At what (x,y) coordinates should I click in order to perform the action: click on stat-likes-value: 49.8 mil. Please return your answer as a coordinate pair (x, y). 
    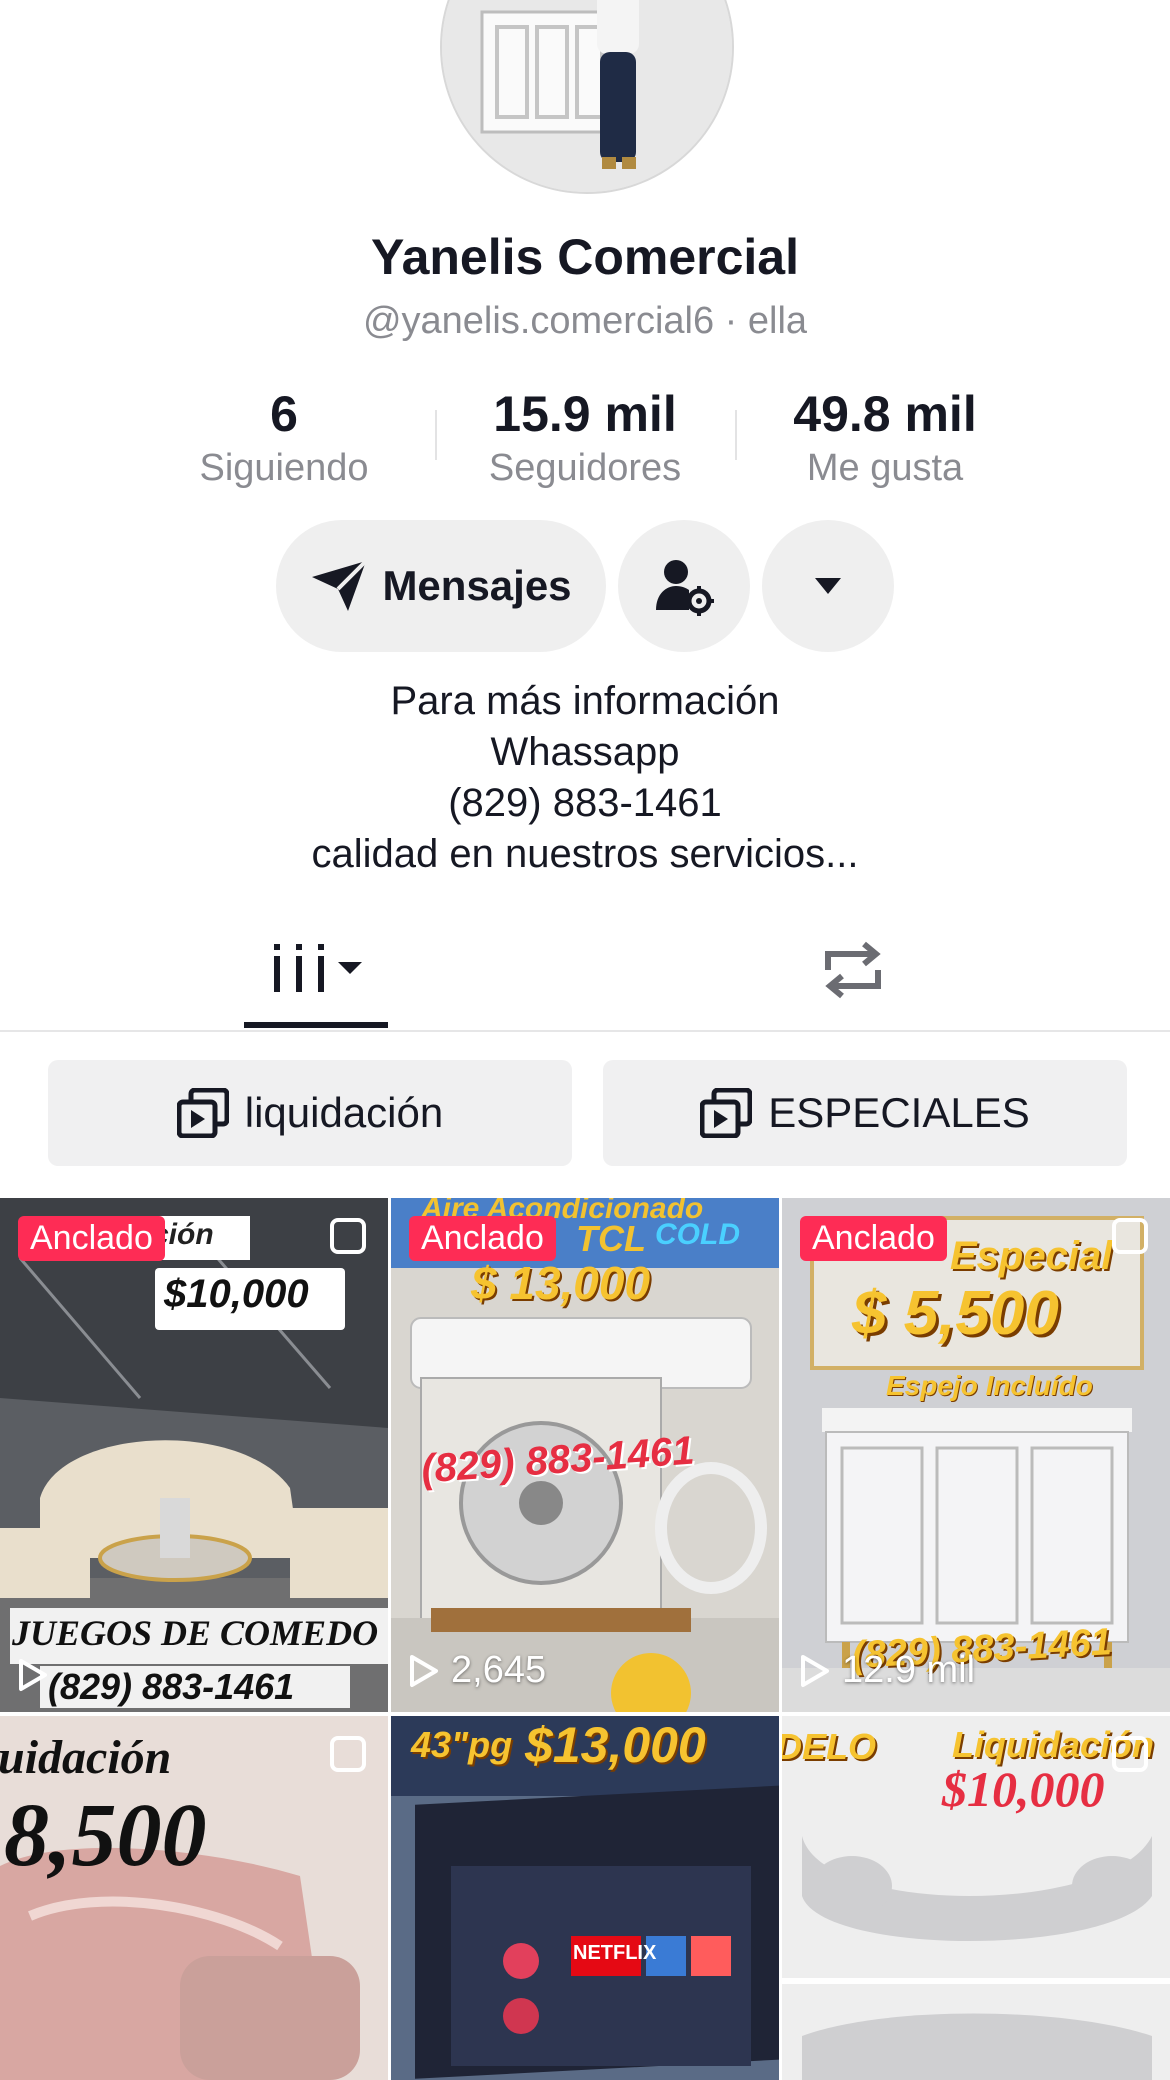
    Looking at the image, I should click on (885, 414).